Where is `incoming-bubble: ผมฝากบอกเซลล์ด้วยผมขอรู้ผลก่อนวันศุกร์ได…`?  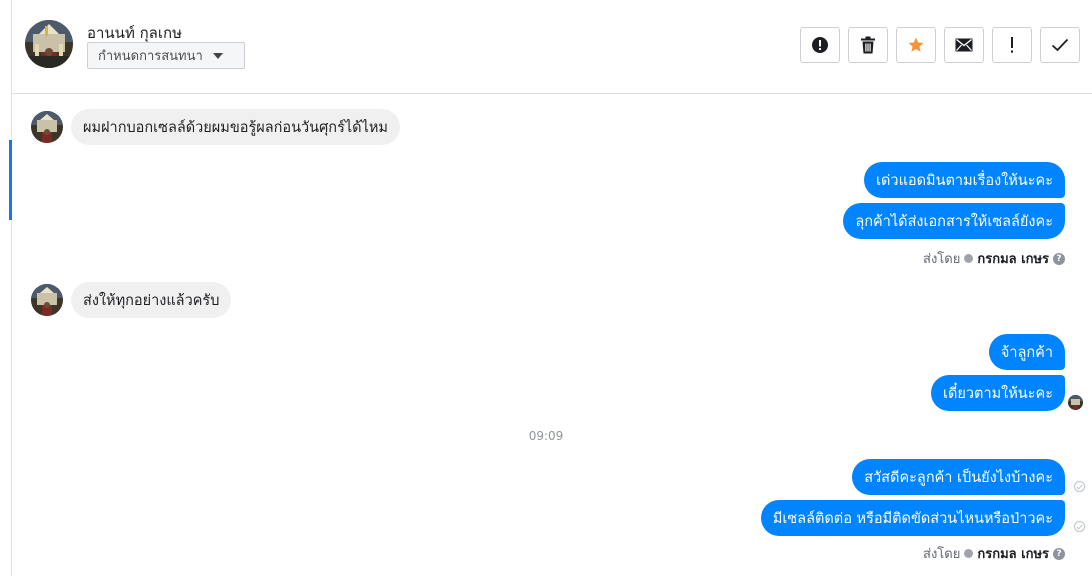
incoming-bubble: ผมฝากบอกเซลล์ด้วยผมขอรู้ผลก่อนวันศุกร์ได… is located at coordinates (235, 127).